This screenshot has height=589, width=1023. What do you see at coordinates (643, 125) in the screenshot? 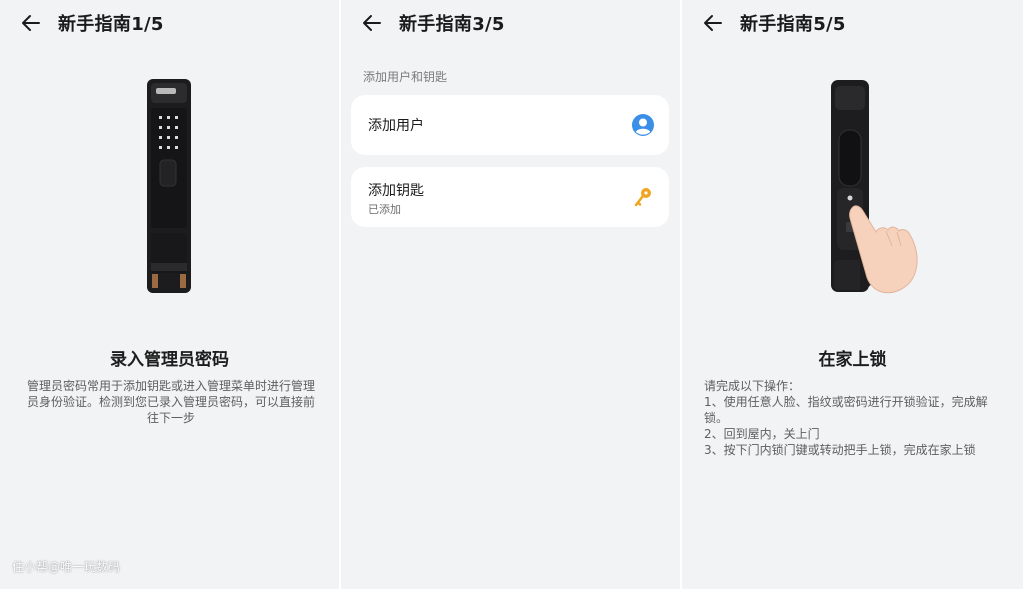
I see `user-avatar-icon` at bounding box center [643, 125].